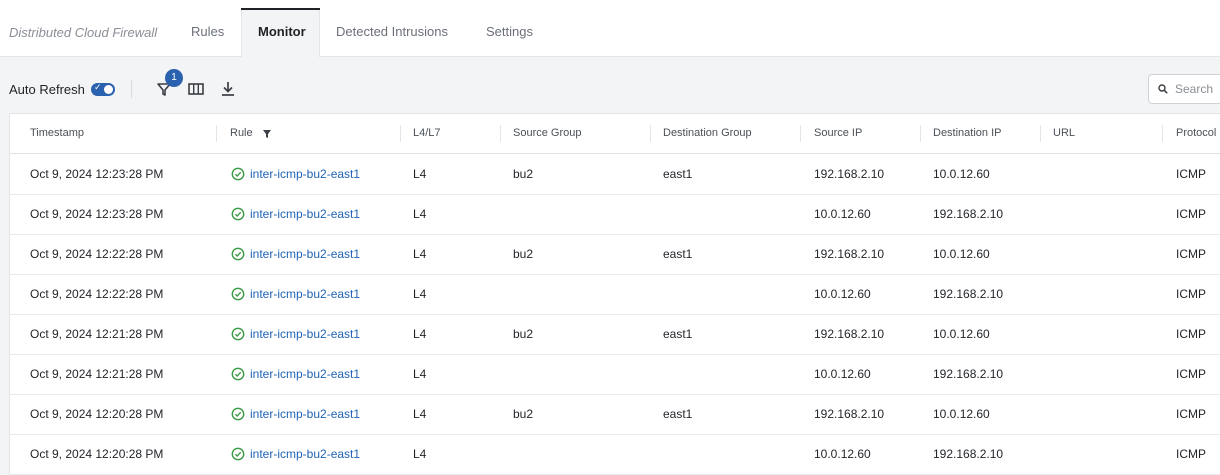  What do you see at coordinates (174, 78) in the screenshot?
I see `filter-count-badge: 1` at bounding box center [174, 78].